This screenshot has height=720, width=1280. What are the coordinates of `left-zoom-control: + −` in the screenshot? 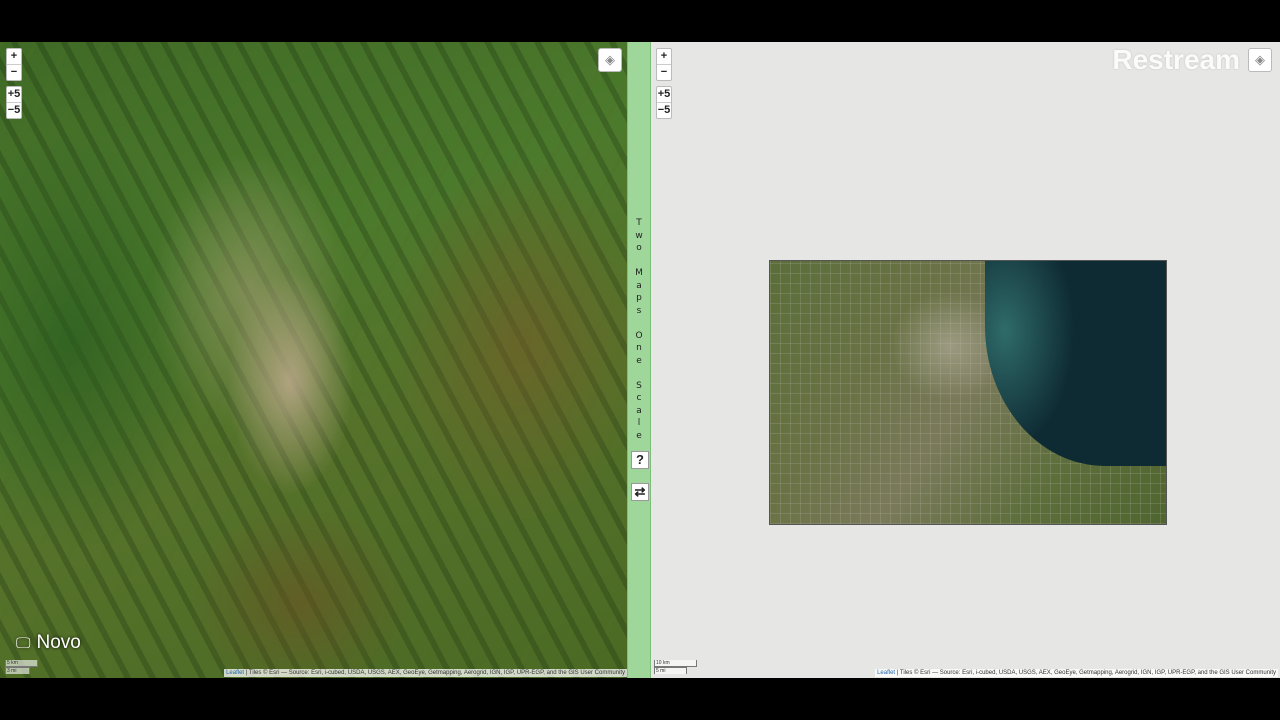 It's located at (14, 64).